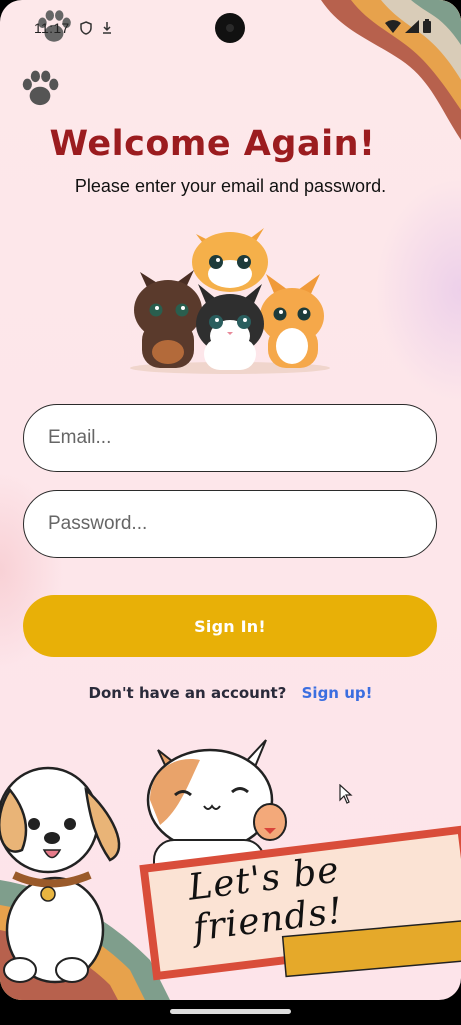 This screenshot has width=461, height=1025. What do you see at coordinates (52, 28) in the screenshot?
I see `status-time: 11:17` at bounding box center [52, 28].